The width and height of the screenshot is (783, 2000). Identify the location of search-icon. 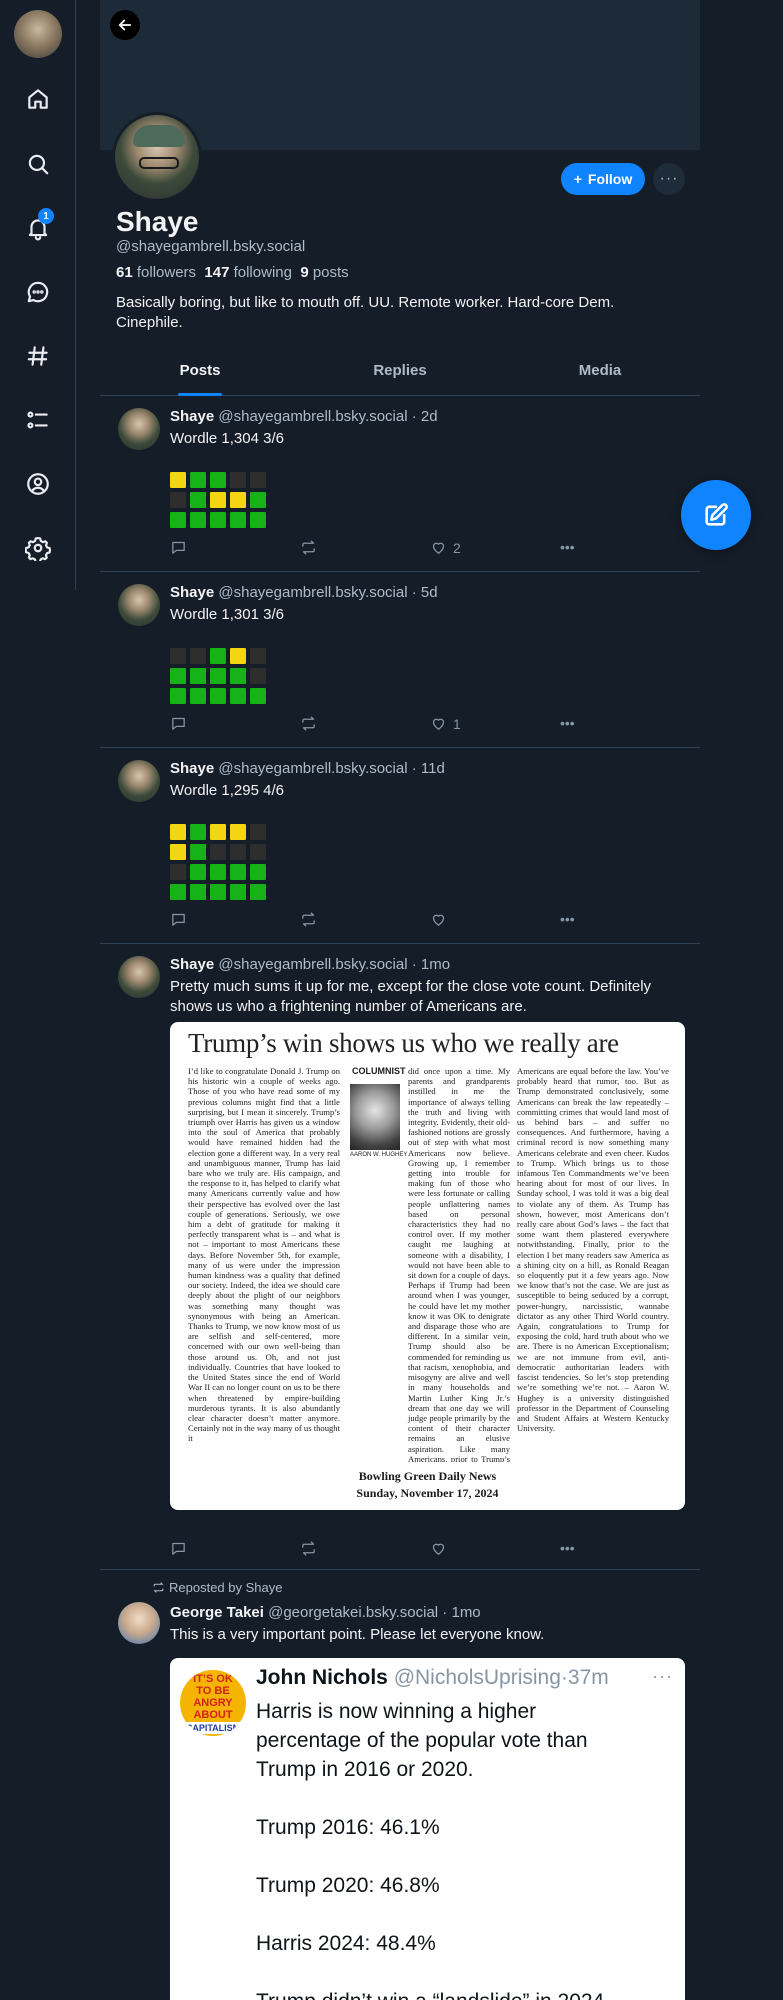
(38, 164).